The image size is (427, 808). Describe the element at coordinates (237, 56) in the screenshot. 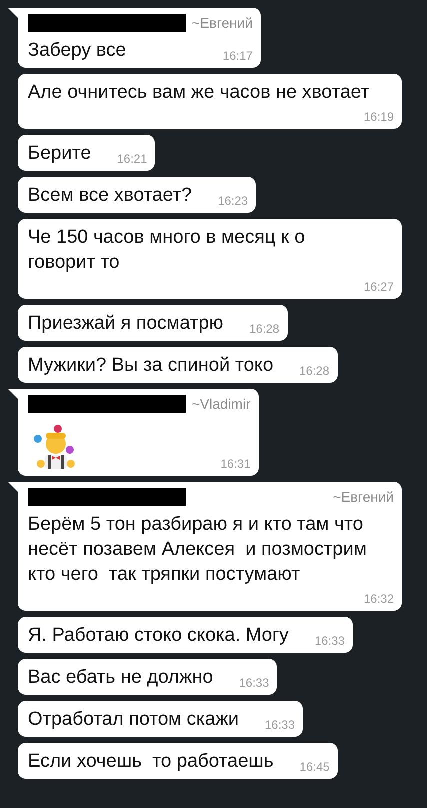

I see `message-time: 16:17` at that location.